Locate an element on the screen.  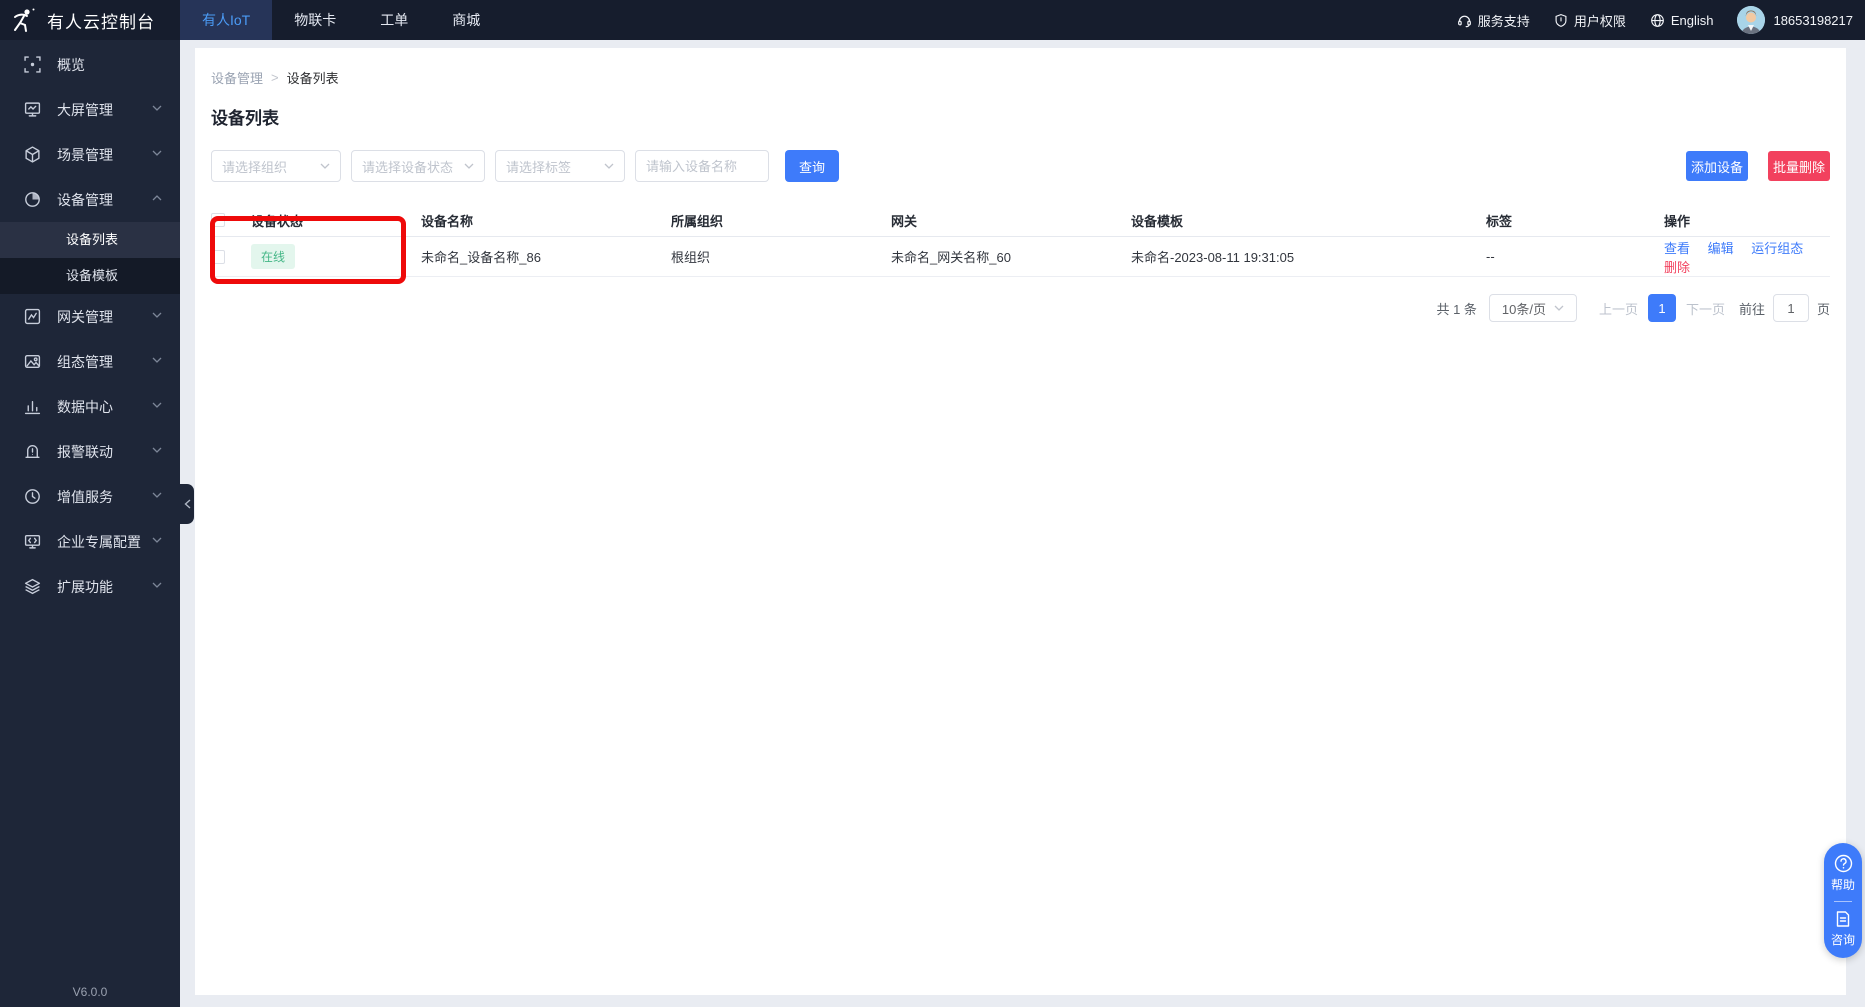
cell-device-name: 未命名_设备名称_86 is located at coordinates (481, 257).